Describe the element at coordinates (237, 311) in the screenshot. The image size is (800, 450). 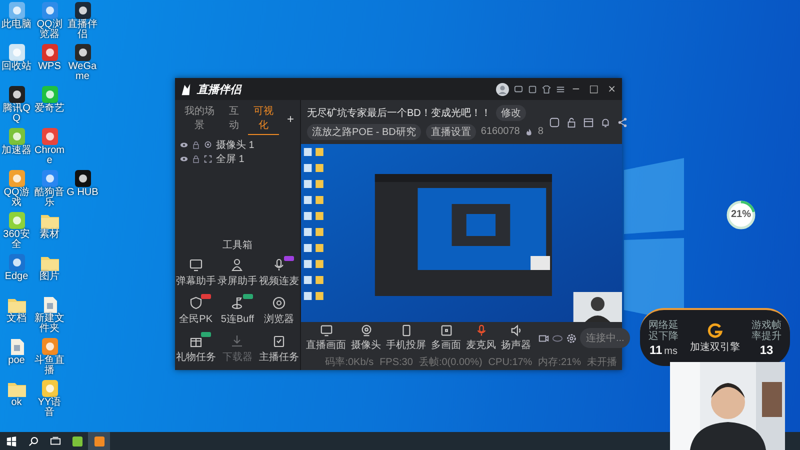
I see `tool-button: 5连Buff` at that location.